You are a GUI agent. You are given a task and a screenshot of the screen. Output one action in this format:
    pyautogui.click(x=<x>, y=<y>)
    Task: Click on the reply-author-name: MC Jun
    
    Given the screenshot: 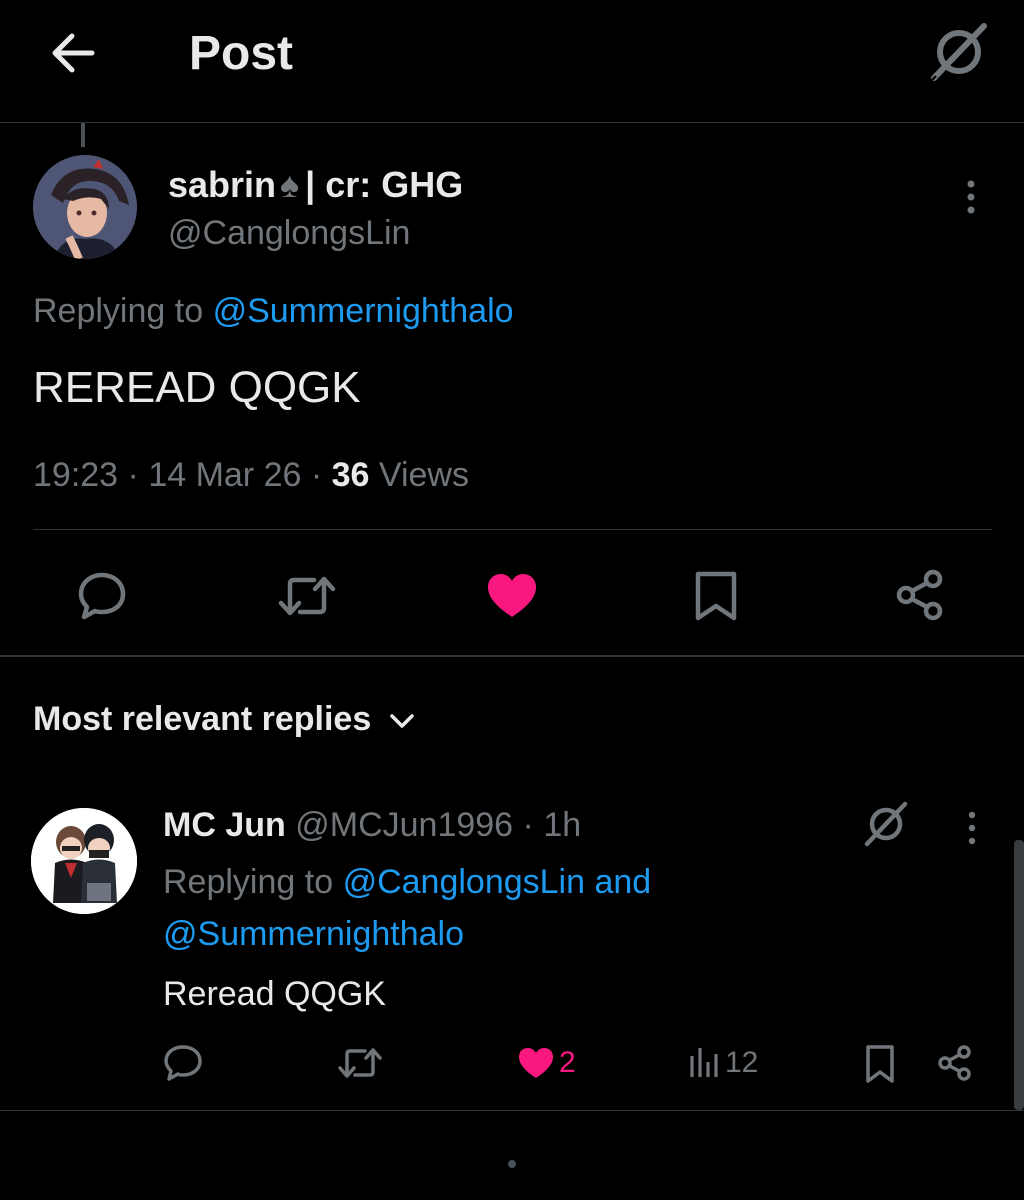 What is the action you would take?
    pyautogui.click(x=224, y=825)
    